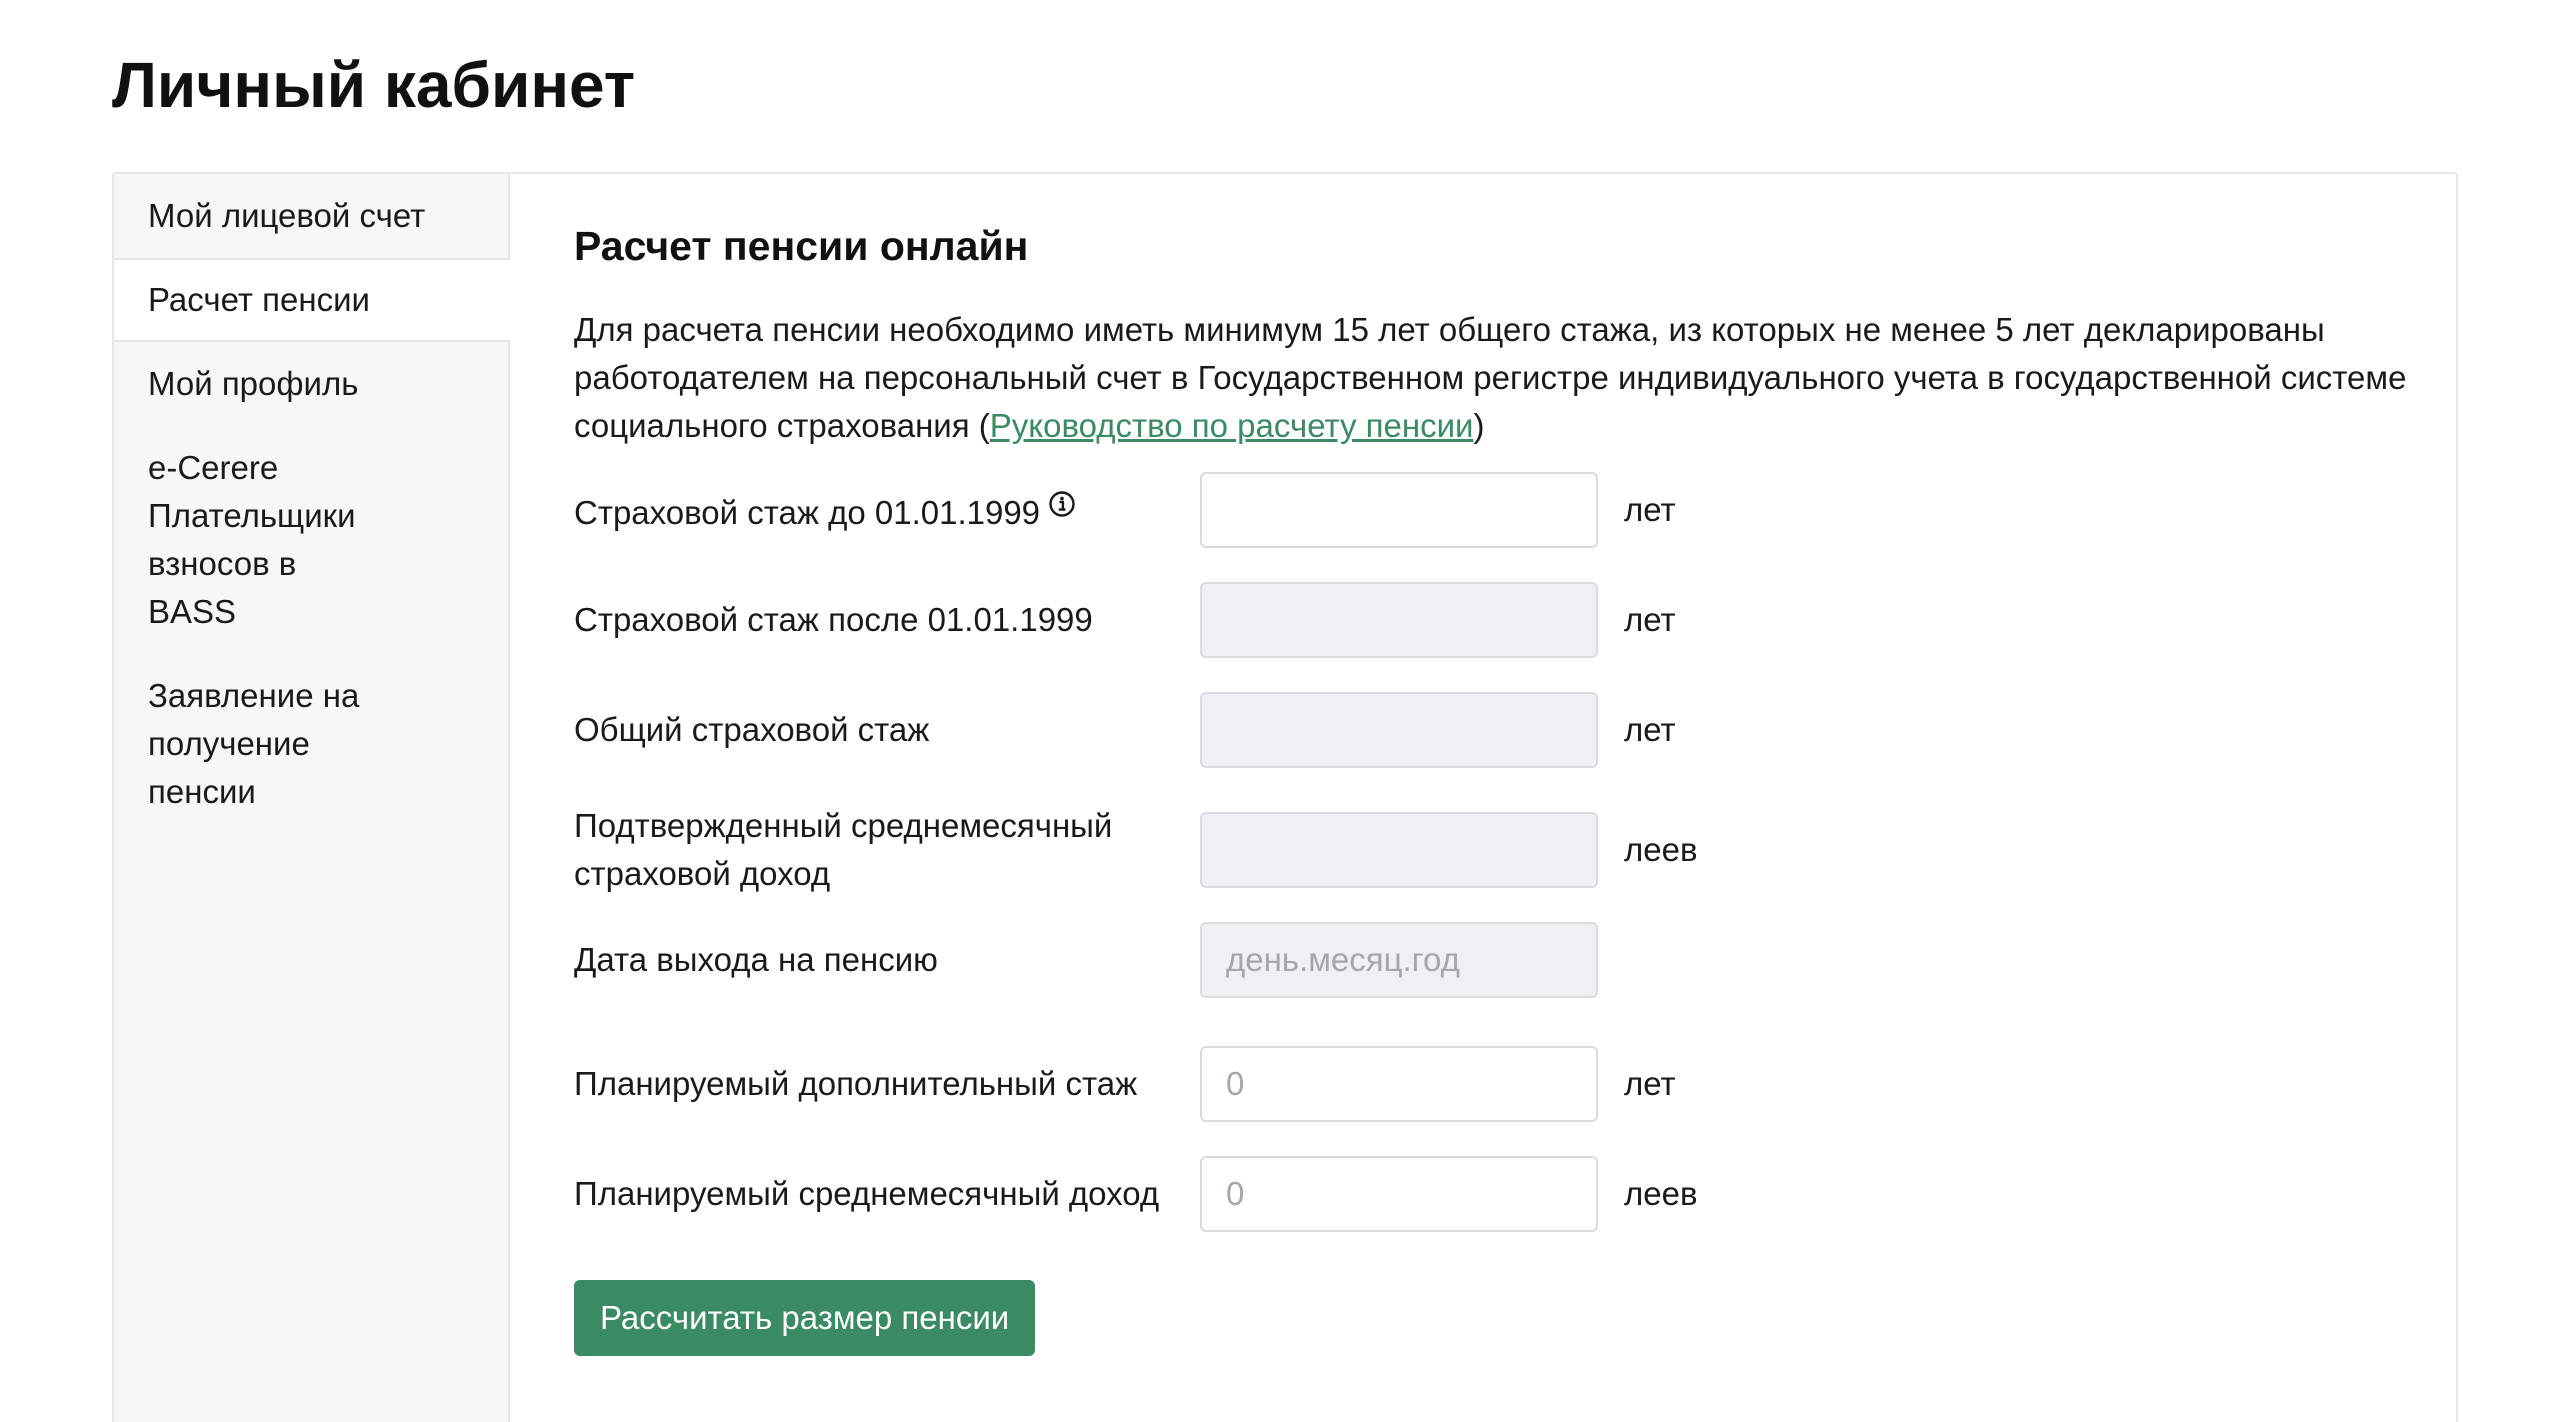 Image resolution: width=2560 pixels, height=1422 pixels. What do you see at coordinates (264, 540) in the screenshot?
I see `sidebar-item-e-cerere: e-Cerere Плательщики взносов в BASS` at bounding box center [264, 540].